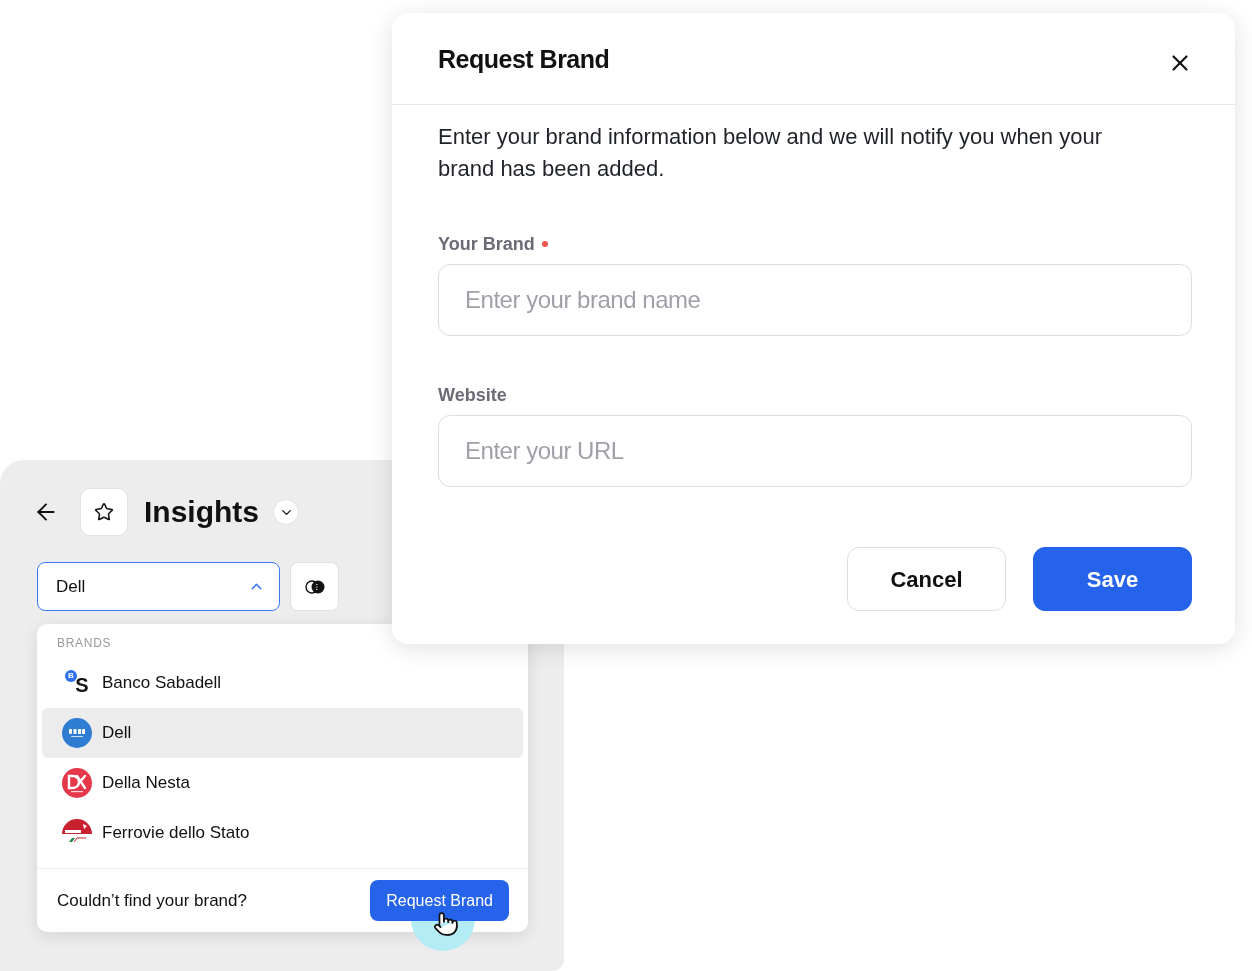  I want to click on monogram-logo-icon, so click(77, 783).